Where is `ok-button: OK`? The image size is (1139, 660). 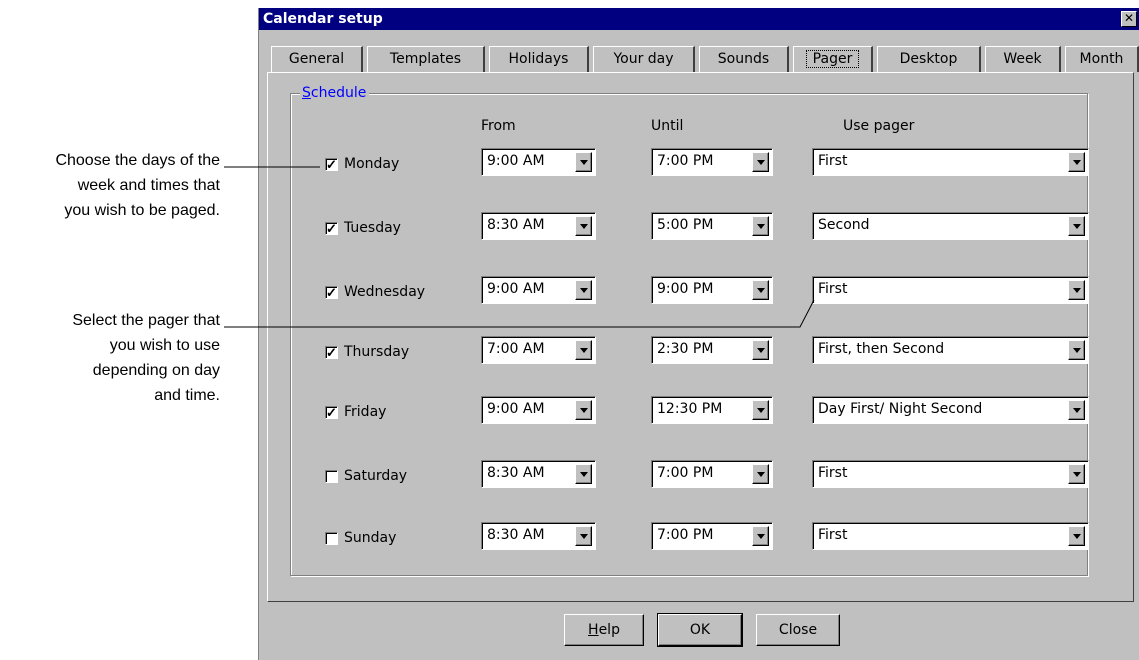
ok-button: OK is located at coordinates (700, 630).